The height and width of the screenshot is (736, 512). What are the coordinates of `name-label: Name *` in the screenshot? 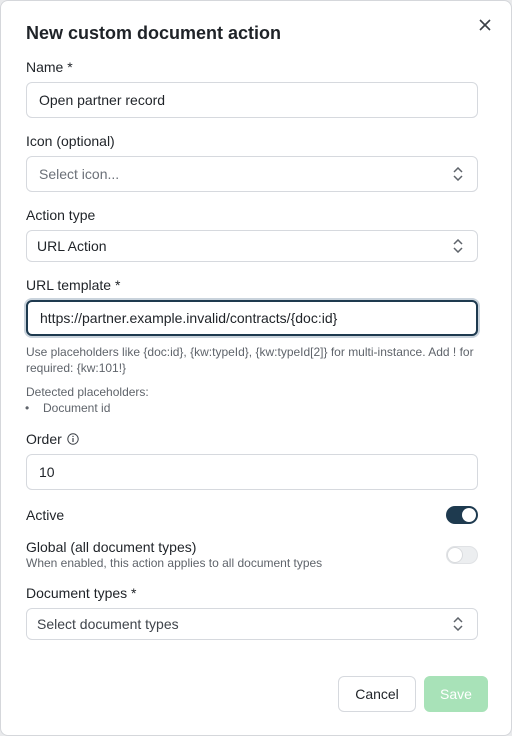 It's located at (49, 67).